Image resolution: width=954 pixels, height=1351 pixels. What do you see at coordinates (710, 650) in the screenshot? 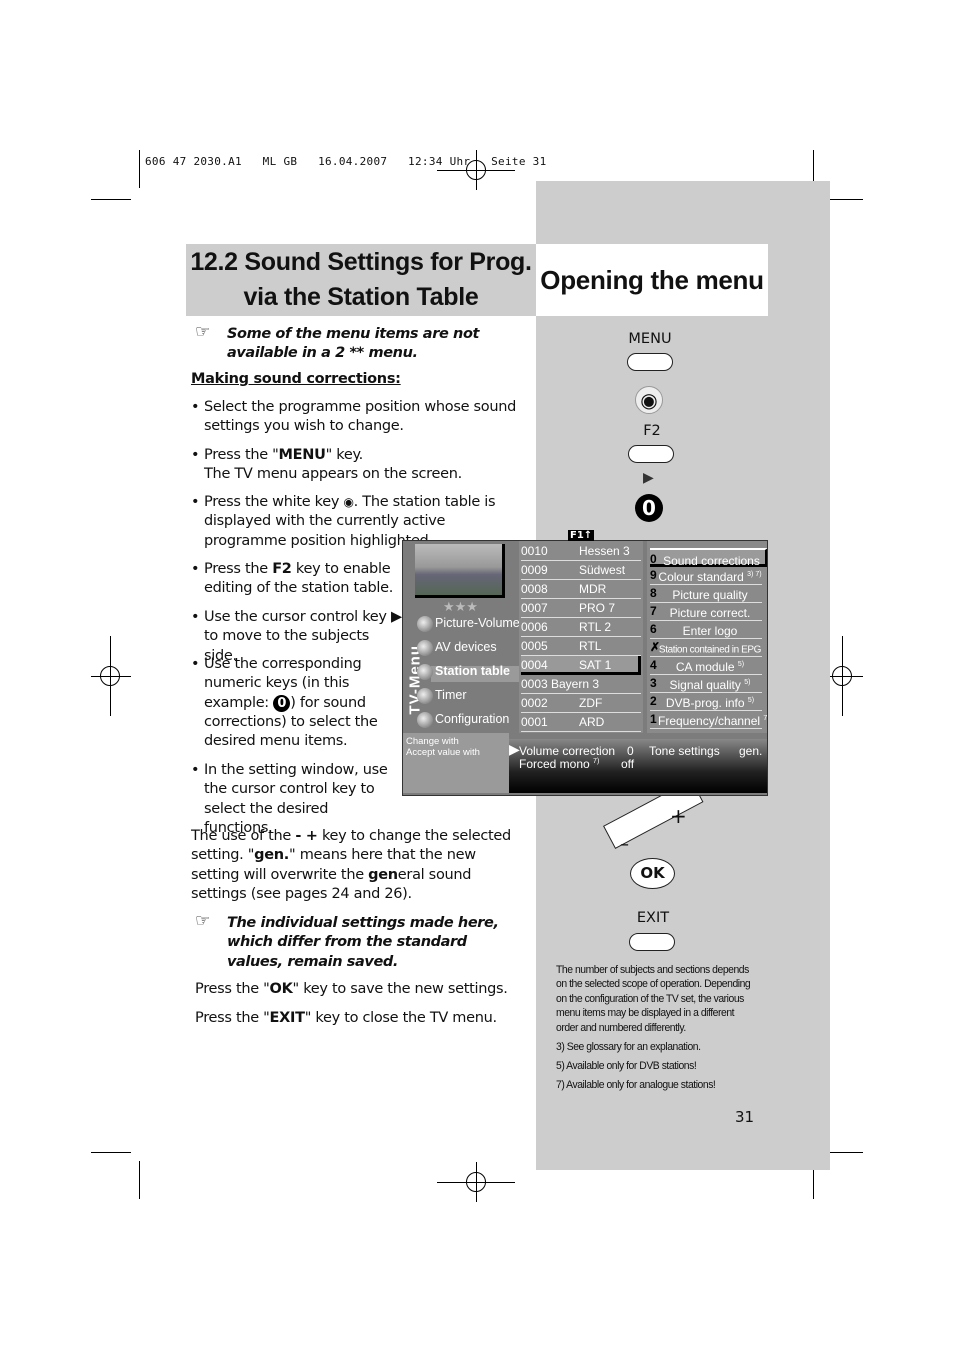
I see `option-label: Station contained in EPG` at bounding box center [710, 650].